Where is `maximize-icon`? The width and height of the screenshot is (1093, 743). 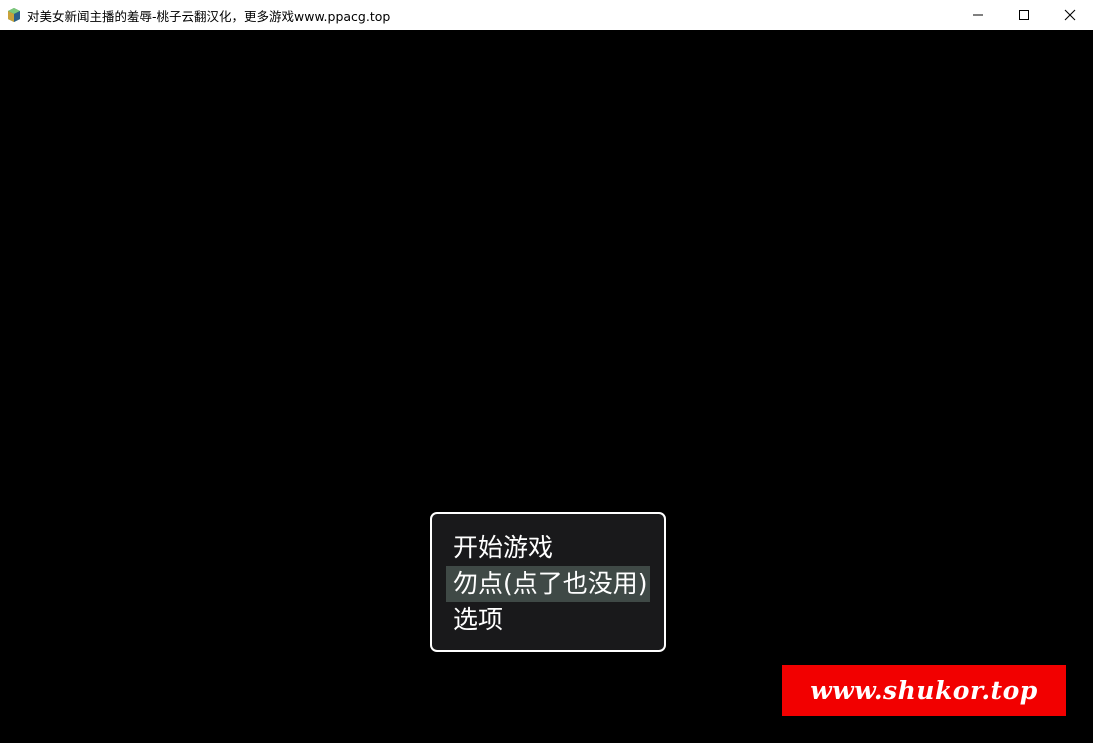 maximize-icon is located at coordinates (1024, 15).